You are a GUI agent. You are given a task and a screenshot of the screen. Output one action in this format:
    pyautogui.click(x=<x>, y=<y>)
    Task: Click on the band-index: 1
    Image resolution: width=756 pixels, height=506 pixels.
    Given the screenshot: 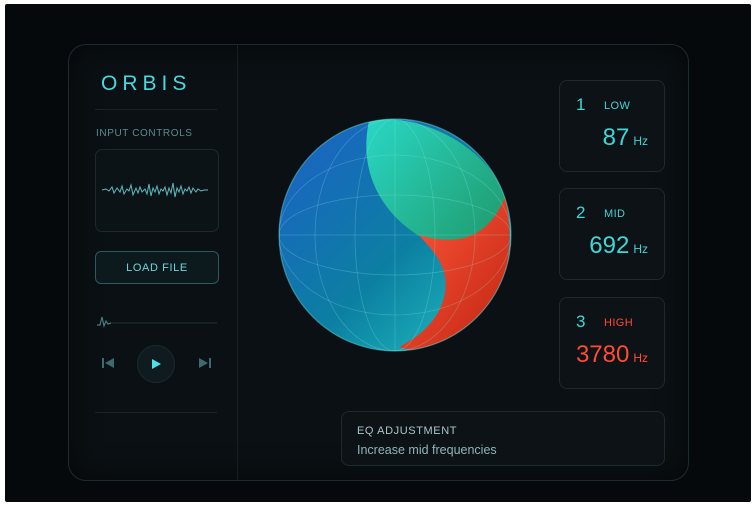 What is the action you would take?
    pyautogui.click(x=581, y=104)
    